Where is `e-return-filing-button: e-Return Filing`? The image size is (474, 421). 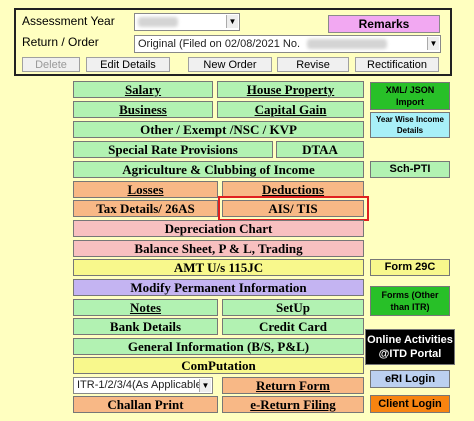
e-return-filing-button: e-Return Filing is located at coordinates (293, 404).